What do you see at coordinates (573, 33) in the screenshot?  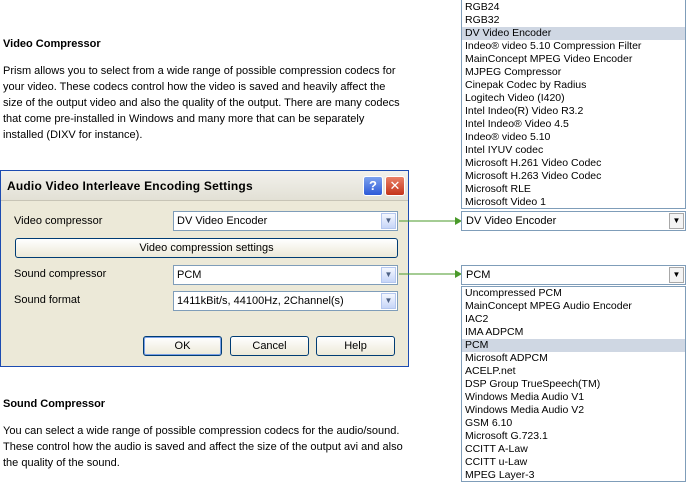 I see `list-item: DV Video Encoder` at bounding box center [573, 33].